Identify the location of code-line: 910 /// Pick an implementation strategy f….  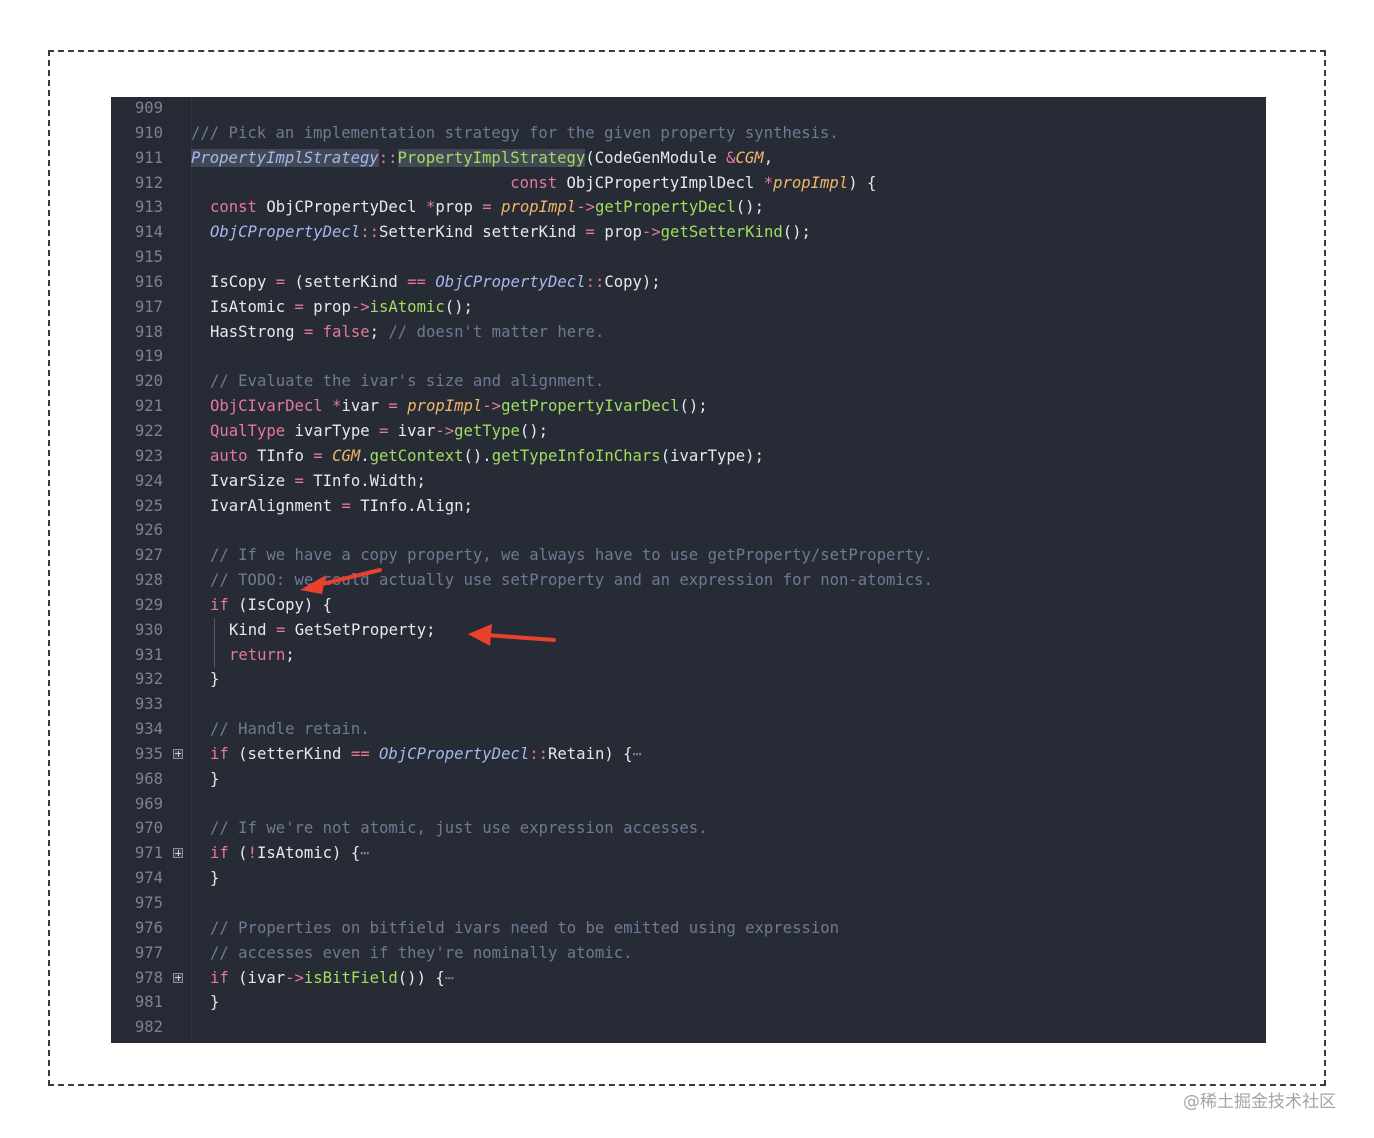
(688, 133).